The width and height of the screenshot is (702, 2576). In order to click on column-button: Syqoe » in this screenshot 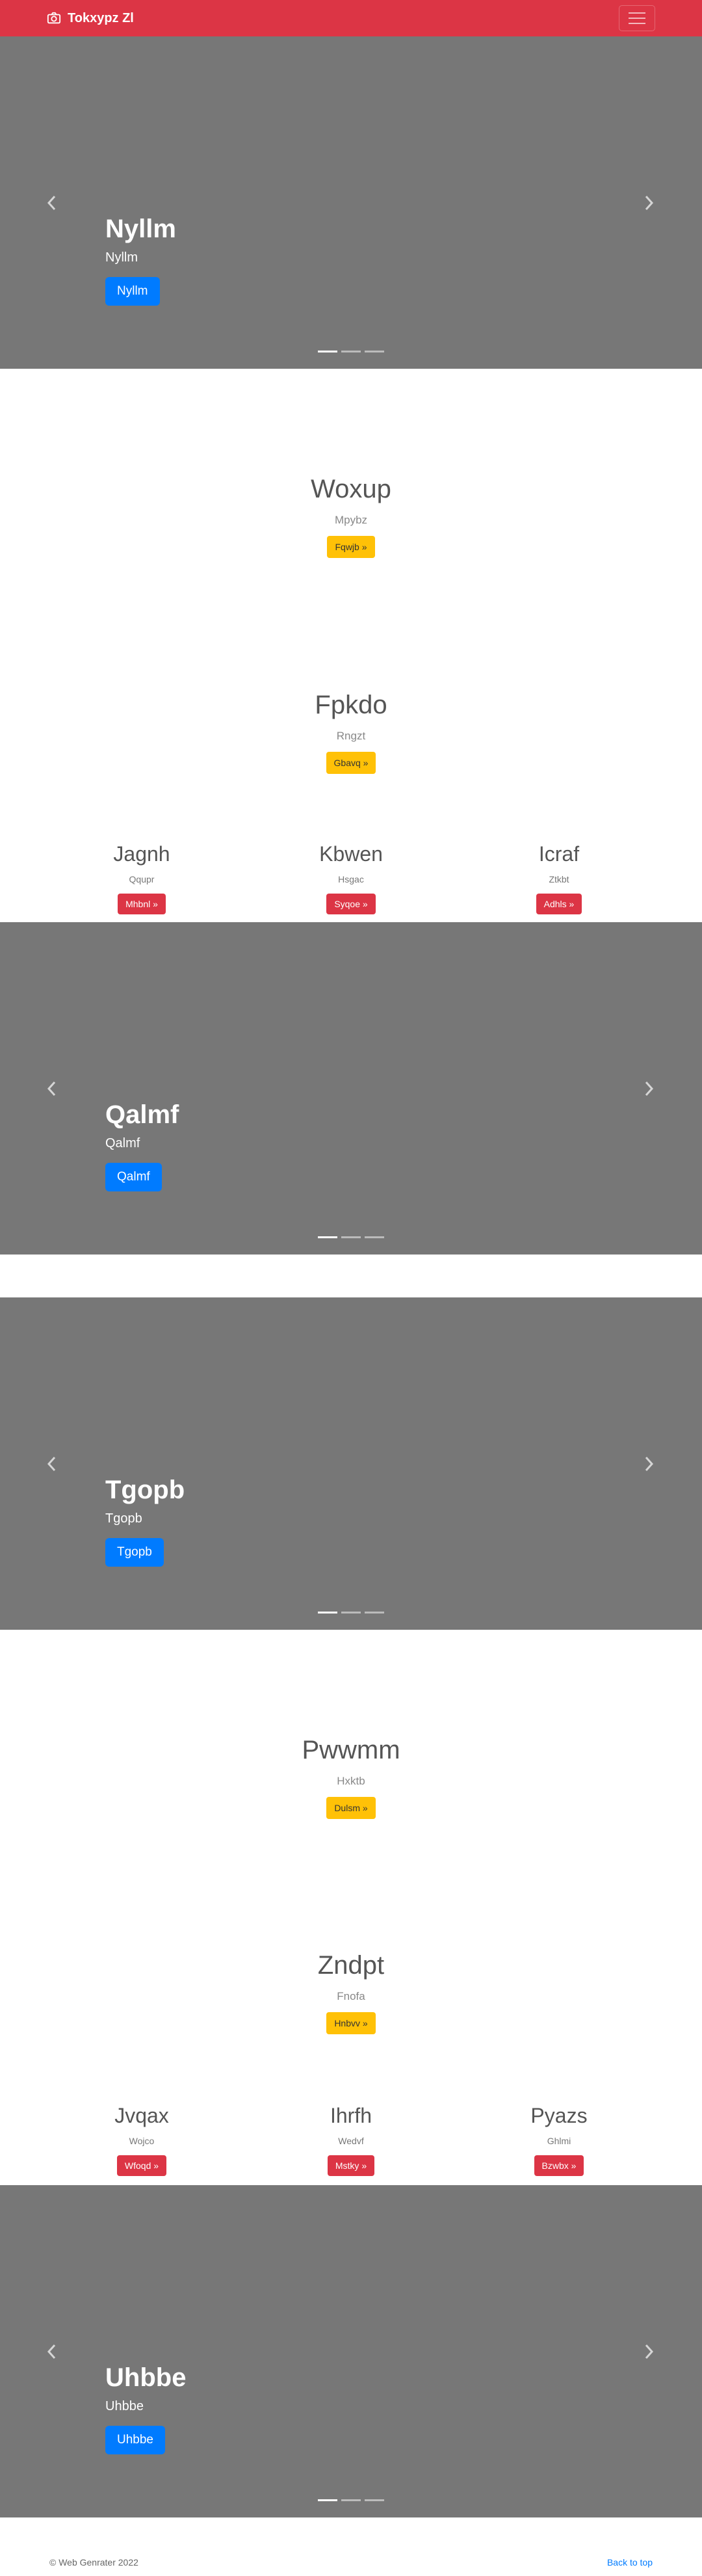, I will do `click(351, 904)`.